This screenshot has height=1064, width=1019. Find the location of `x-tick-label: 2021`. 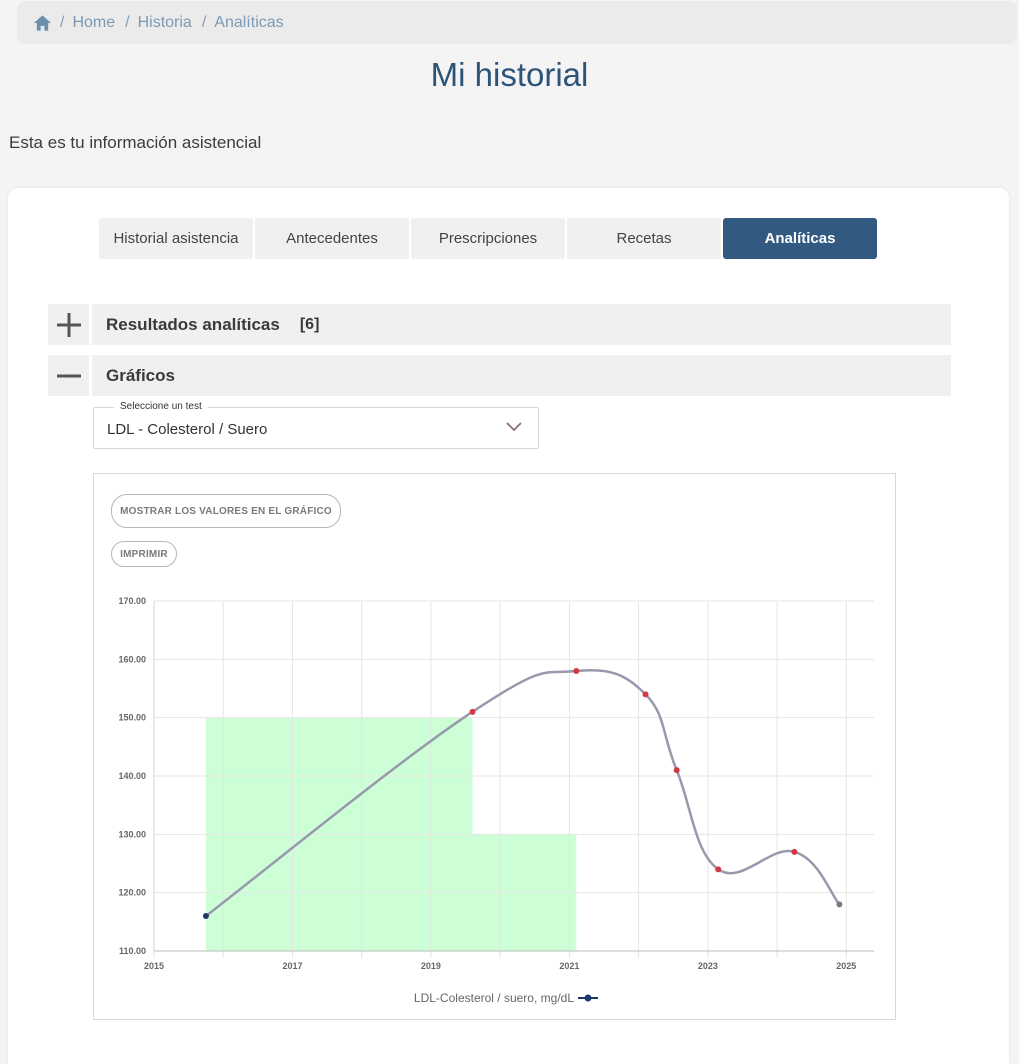

x-tick-label: 2021 is located at coordinates (569, 966).